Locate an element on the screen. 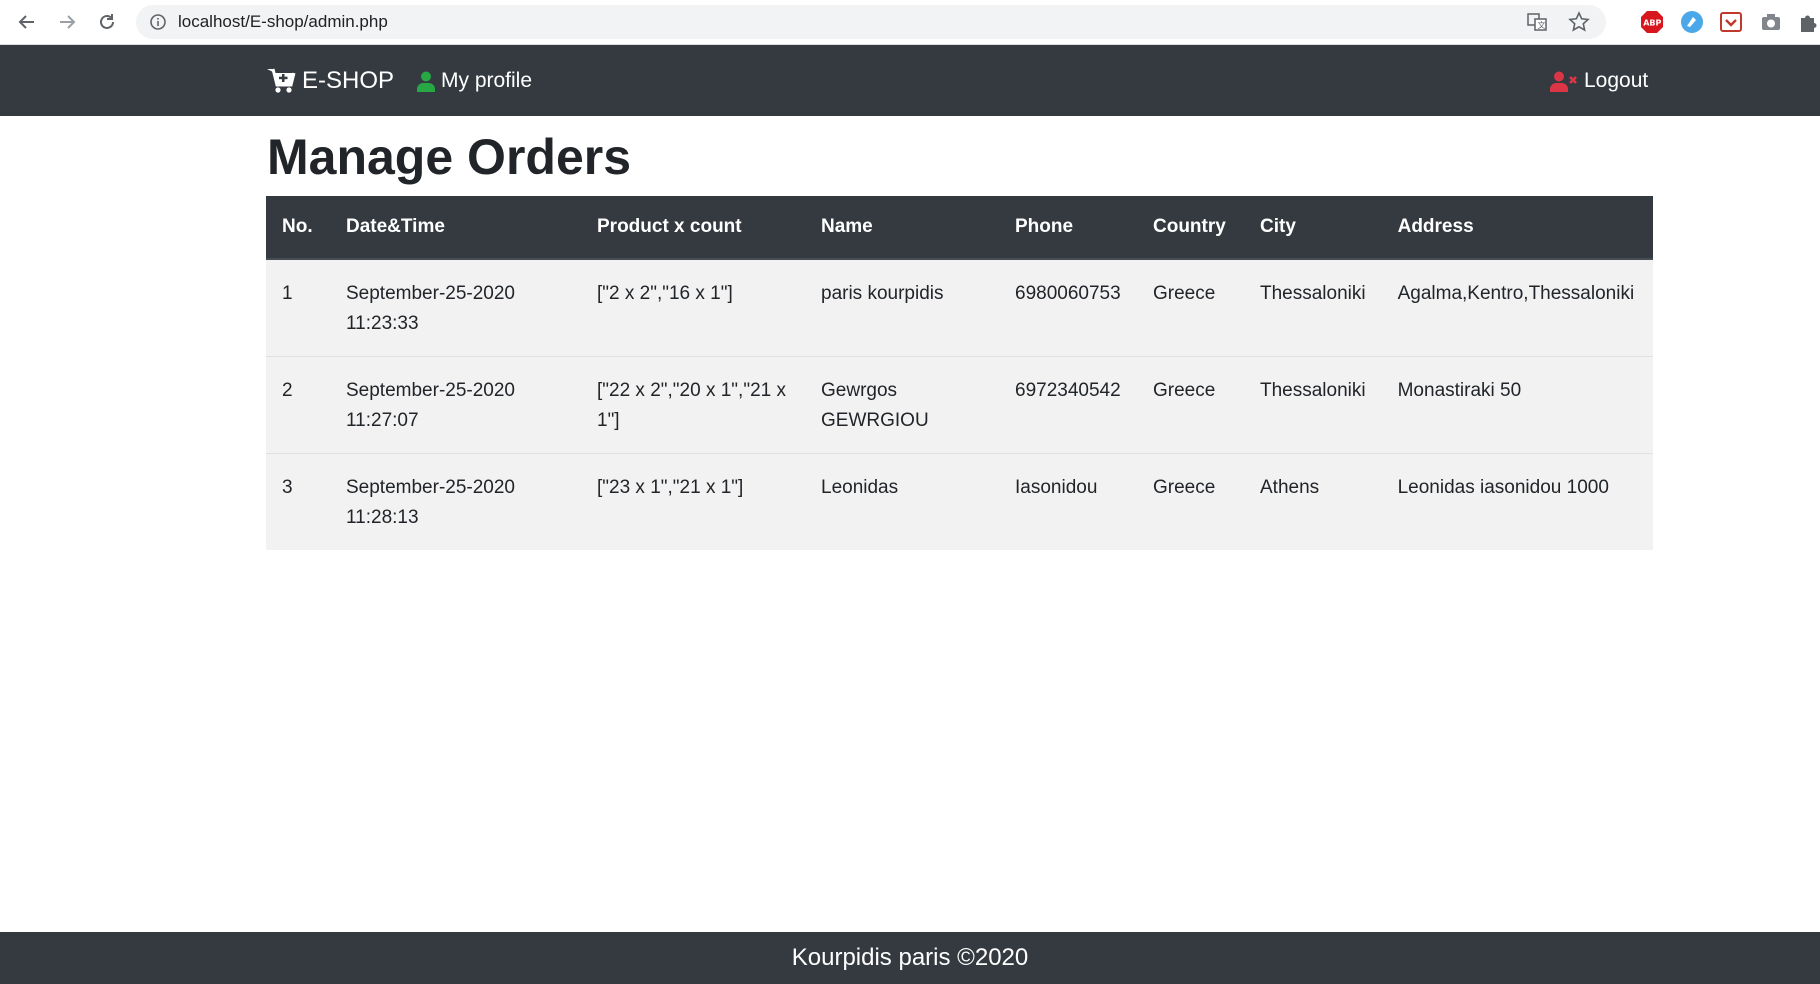 This screenshot has width=1820, height=984. header-address: Address is located at coordinates (1517, 228).